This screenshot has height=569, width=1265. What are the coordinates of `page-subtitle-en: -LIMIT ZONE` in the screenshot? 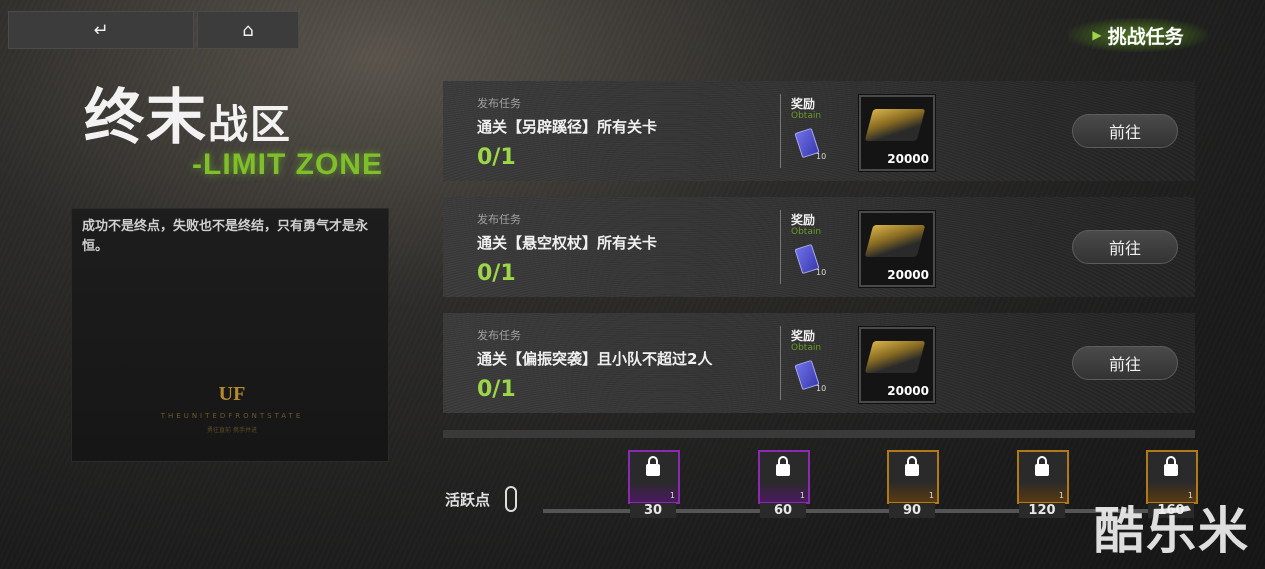 It's located at (287, 164).